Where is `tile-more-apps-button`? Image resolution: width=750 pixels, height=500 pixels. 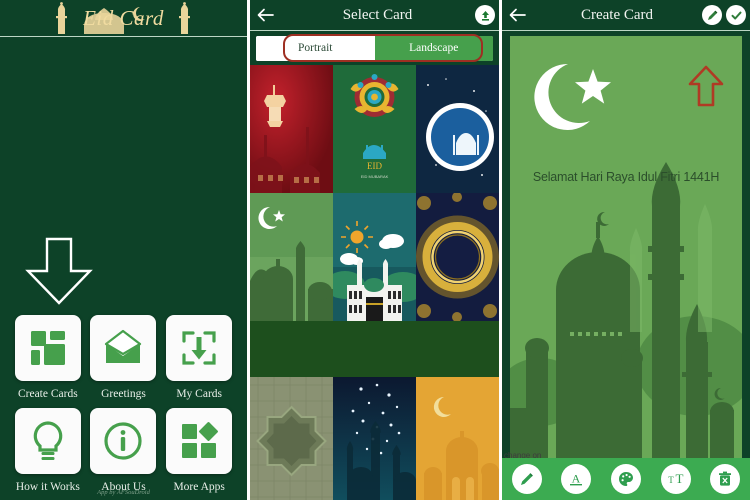
tile-more-apps-button is located at coordinates (199, 441).